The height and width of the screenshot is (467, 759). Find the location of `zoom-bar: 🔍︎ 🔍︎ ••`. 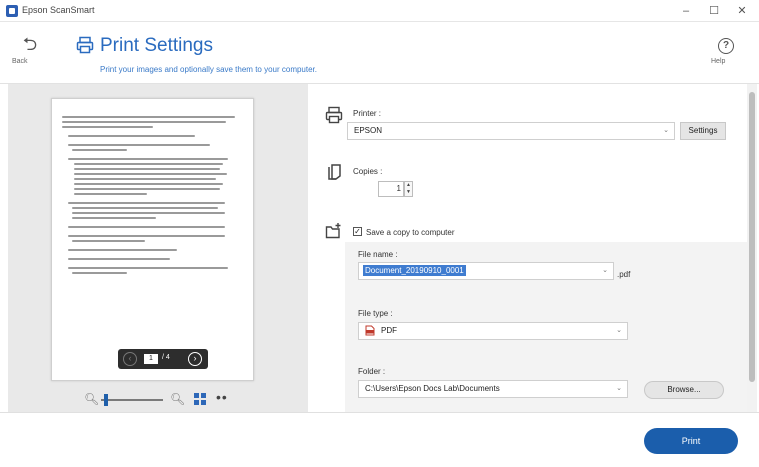

zoom-bar: 🔍︎ 🔍︎ •• is located at coordinates (158, 400).